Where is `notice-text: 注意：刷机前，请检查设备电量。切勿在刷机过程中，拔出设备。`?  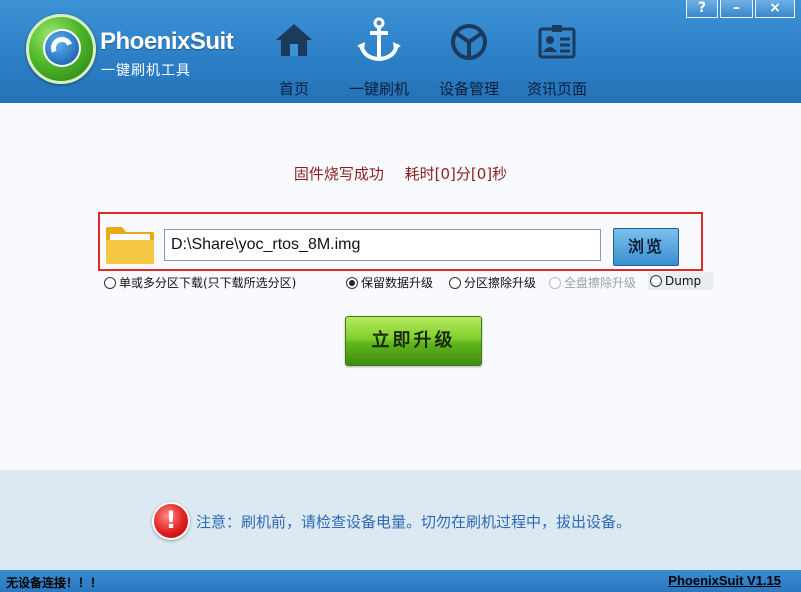 notice-text: 注意：刷机前，请检查设备电量。切勿在刷机过程中，拔出设备。 is located at coordinates (414, 522).